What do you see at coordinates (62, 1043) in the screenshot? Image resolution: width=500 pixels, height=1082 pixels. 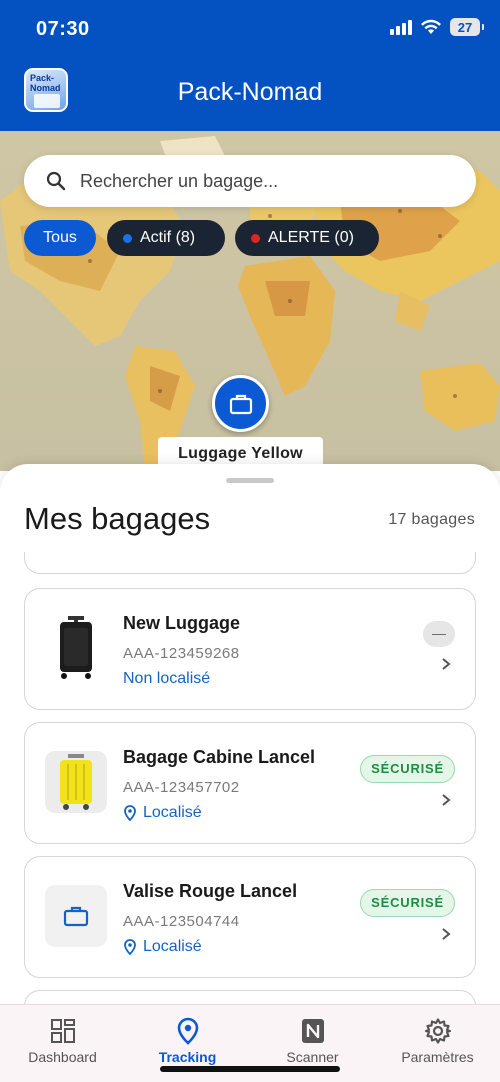 I see `nav-dashboard: Dashboard` at bounding box center [62, 1043].